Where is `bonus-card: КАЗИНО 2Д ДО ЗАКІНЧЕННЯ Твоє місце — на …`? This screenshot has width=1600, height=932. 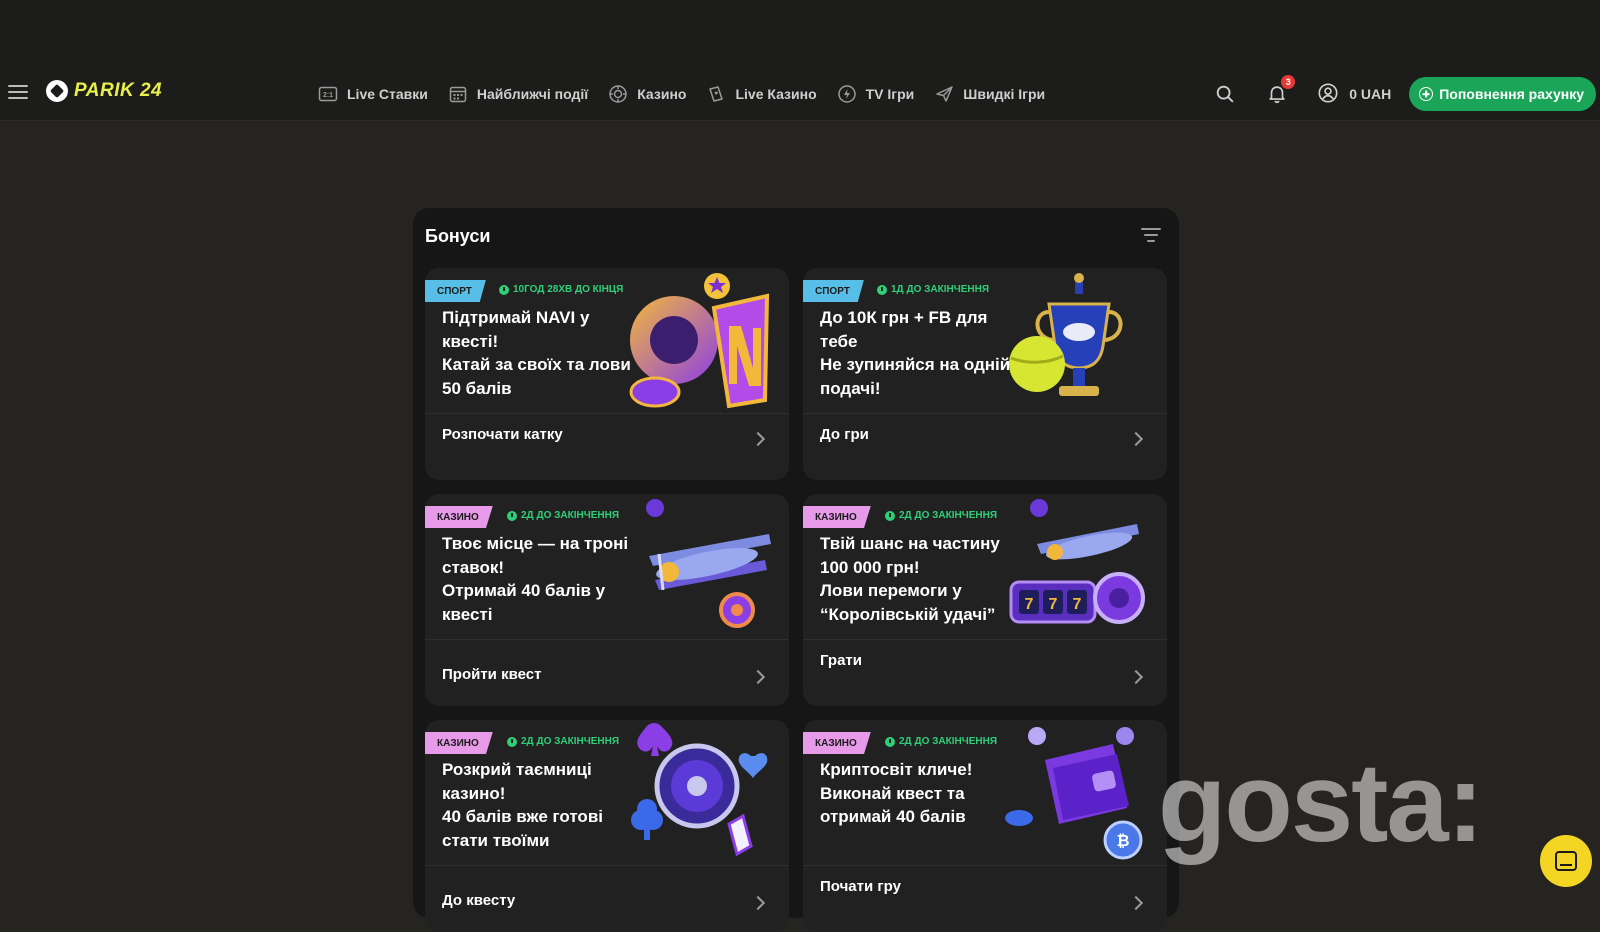 bonus-card: КАЗИНО 2Д ДО ЗАКІНЧЕННЯ Твоє місце — на … is located at coordinates (607, 600).